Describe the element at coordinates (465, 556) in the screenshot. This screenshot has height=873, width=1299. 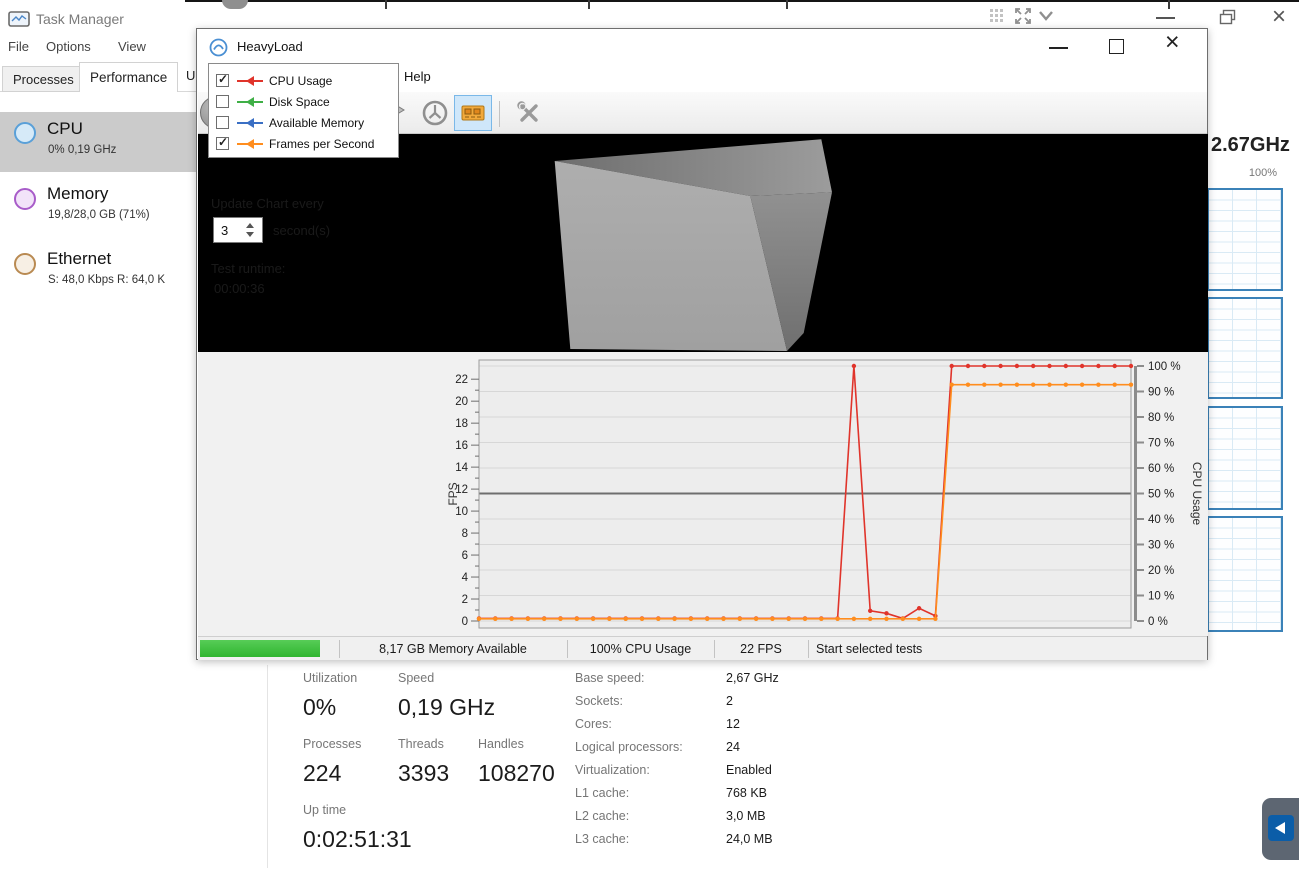
I see `svg-text: 6` at that location.